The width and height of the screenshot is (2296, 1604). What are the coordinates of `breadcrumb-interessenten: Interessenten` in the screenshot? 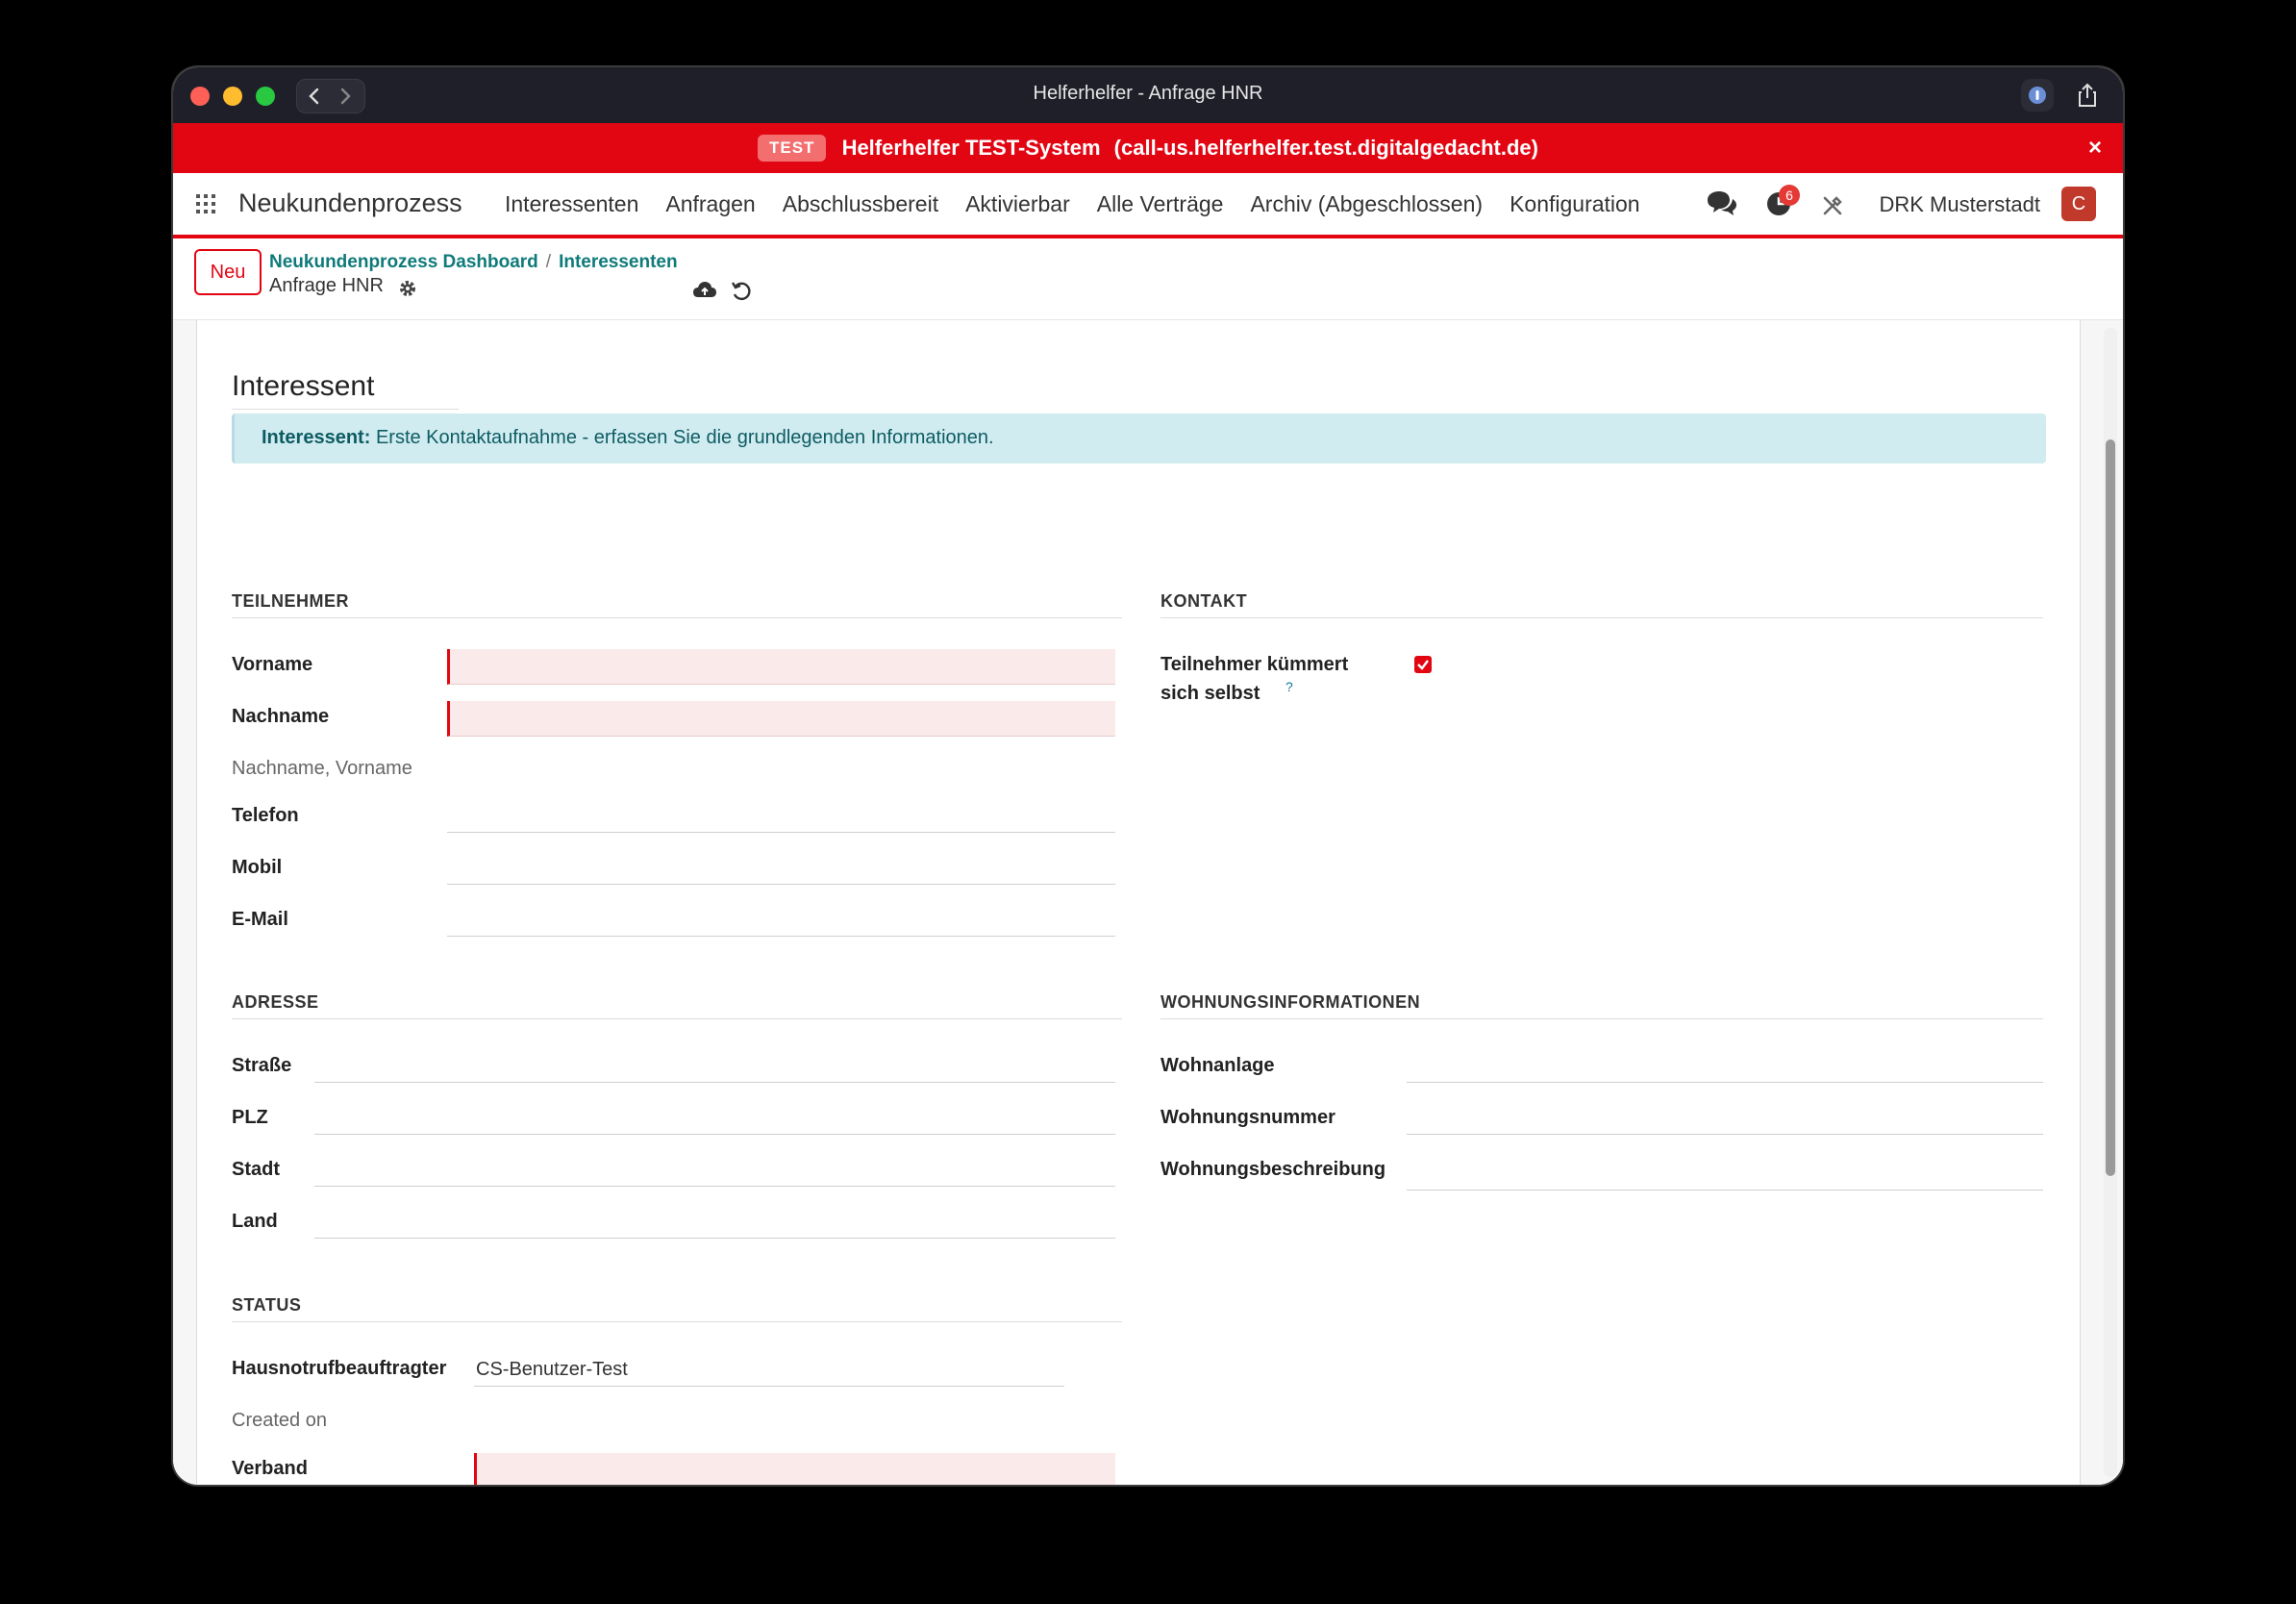 It's located at (618, 262).